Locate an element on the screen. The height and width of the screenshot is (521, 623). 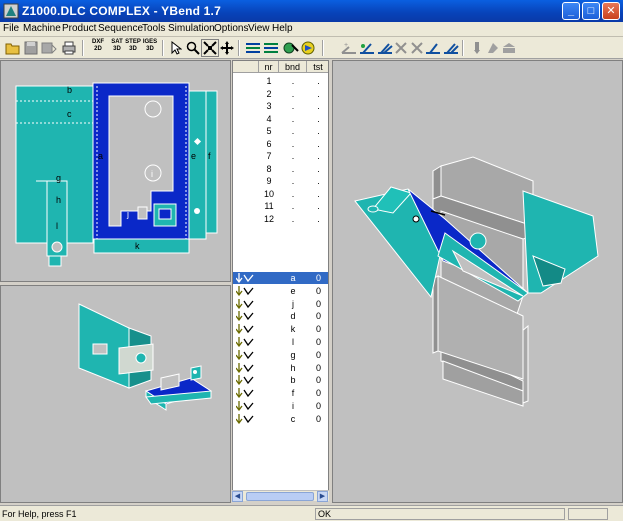
bend-down-button is located at coordinates (451, 48).